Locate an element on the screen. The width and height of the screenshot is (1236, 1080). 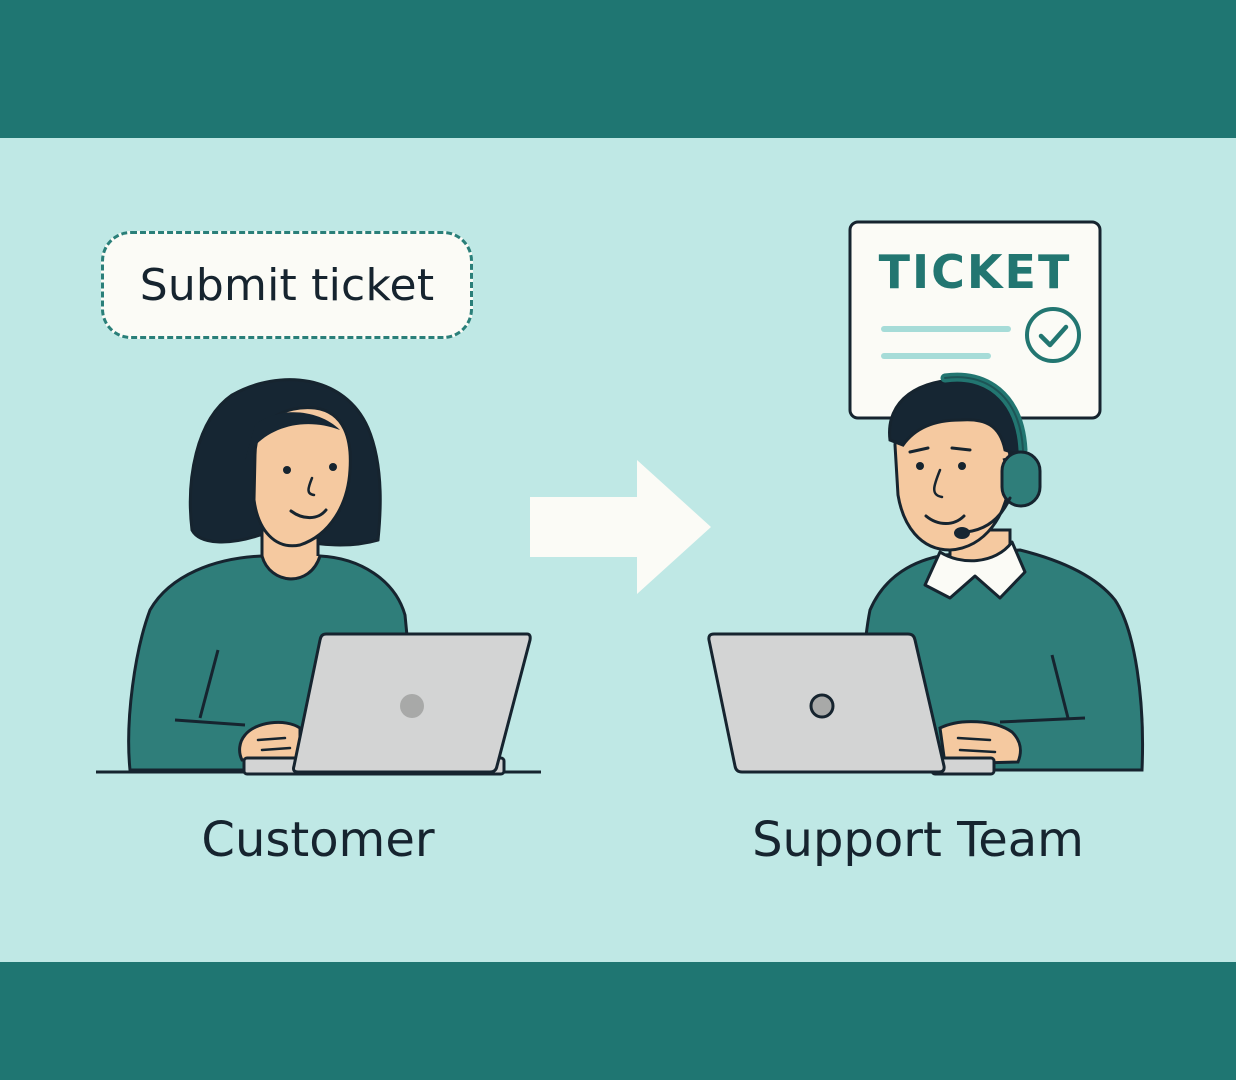
support-team-label: Support Team is located at coordinates (918, 840).